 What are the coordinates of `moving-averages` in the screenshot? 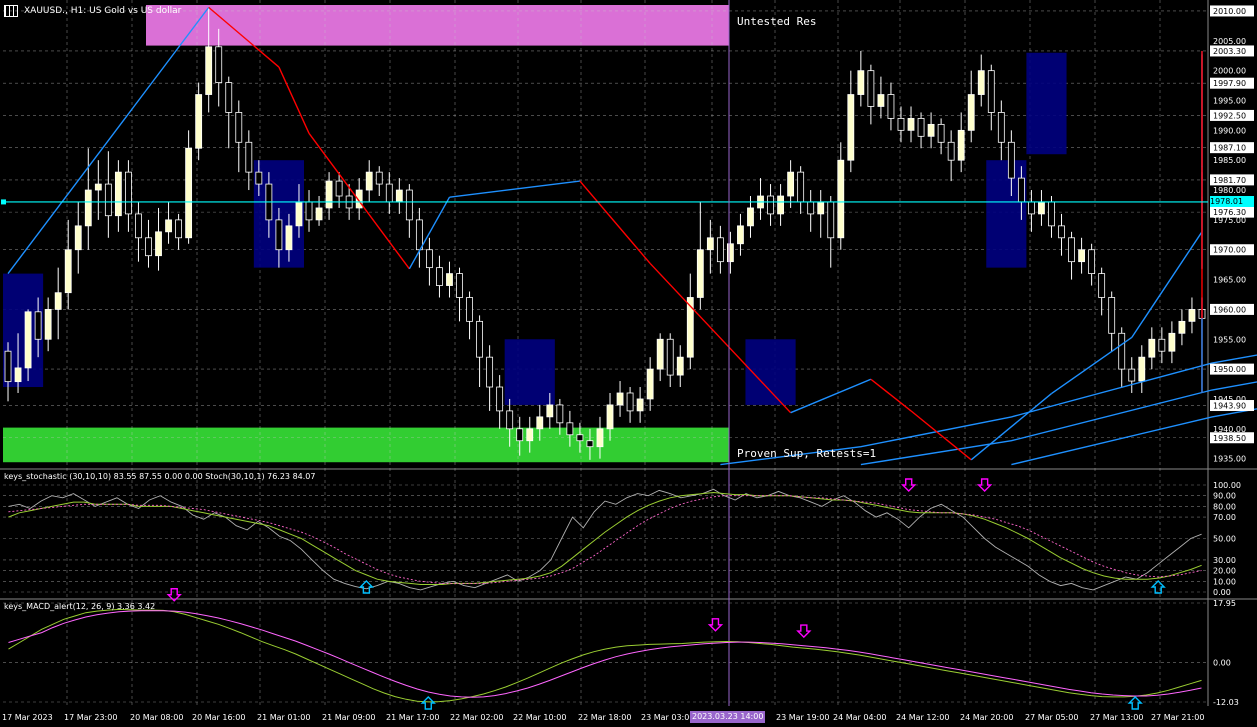 It's located at (988, 410).